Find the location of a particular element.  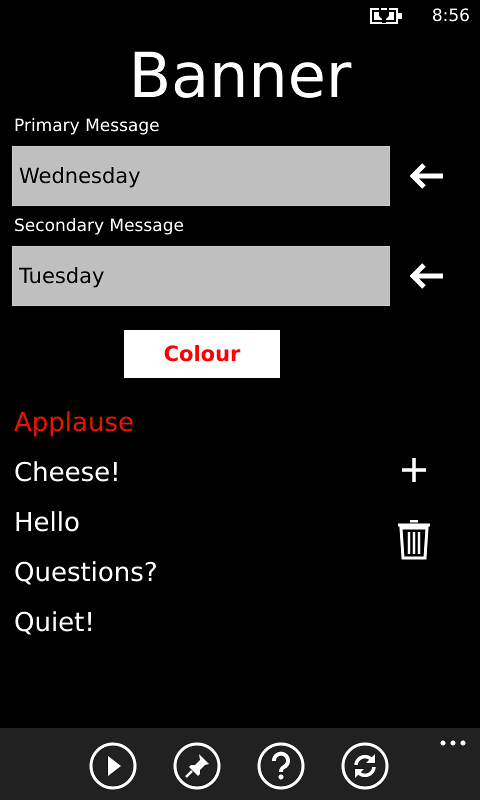

play-icon is located at coordinates (113, 766).